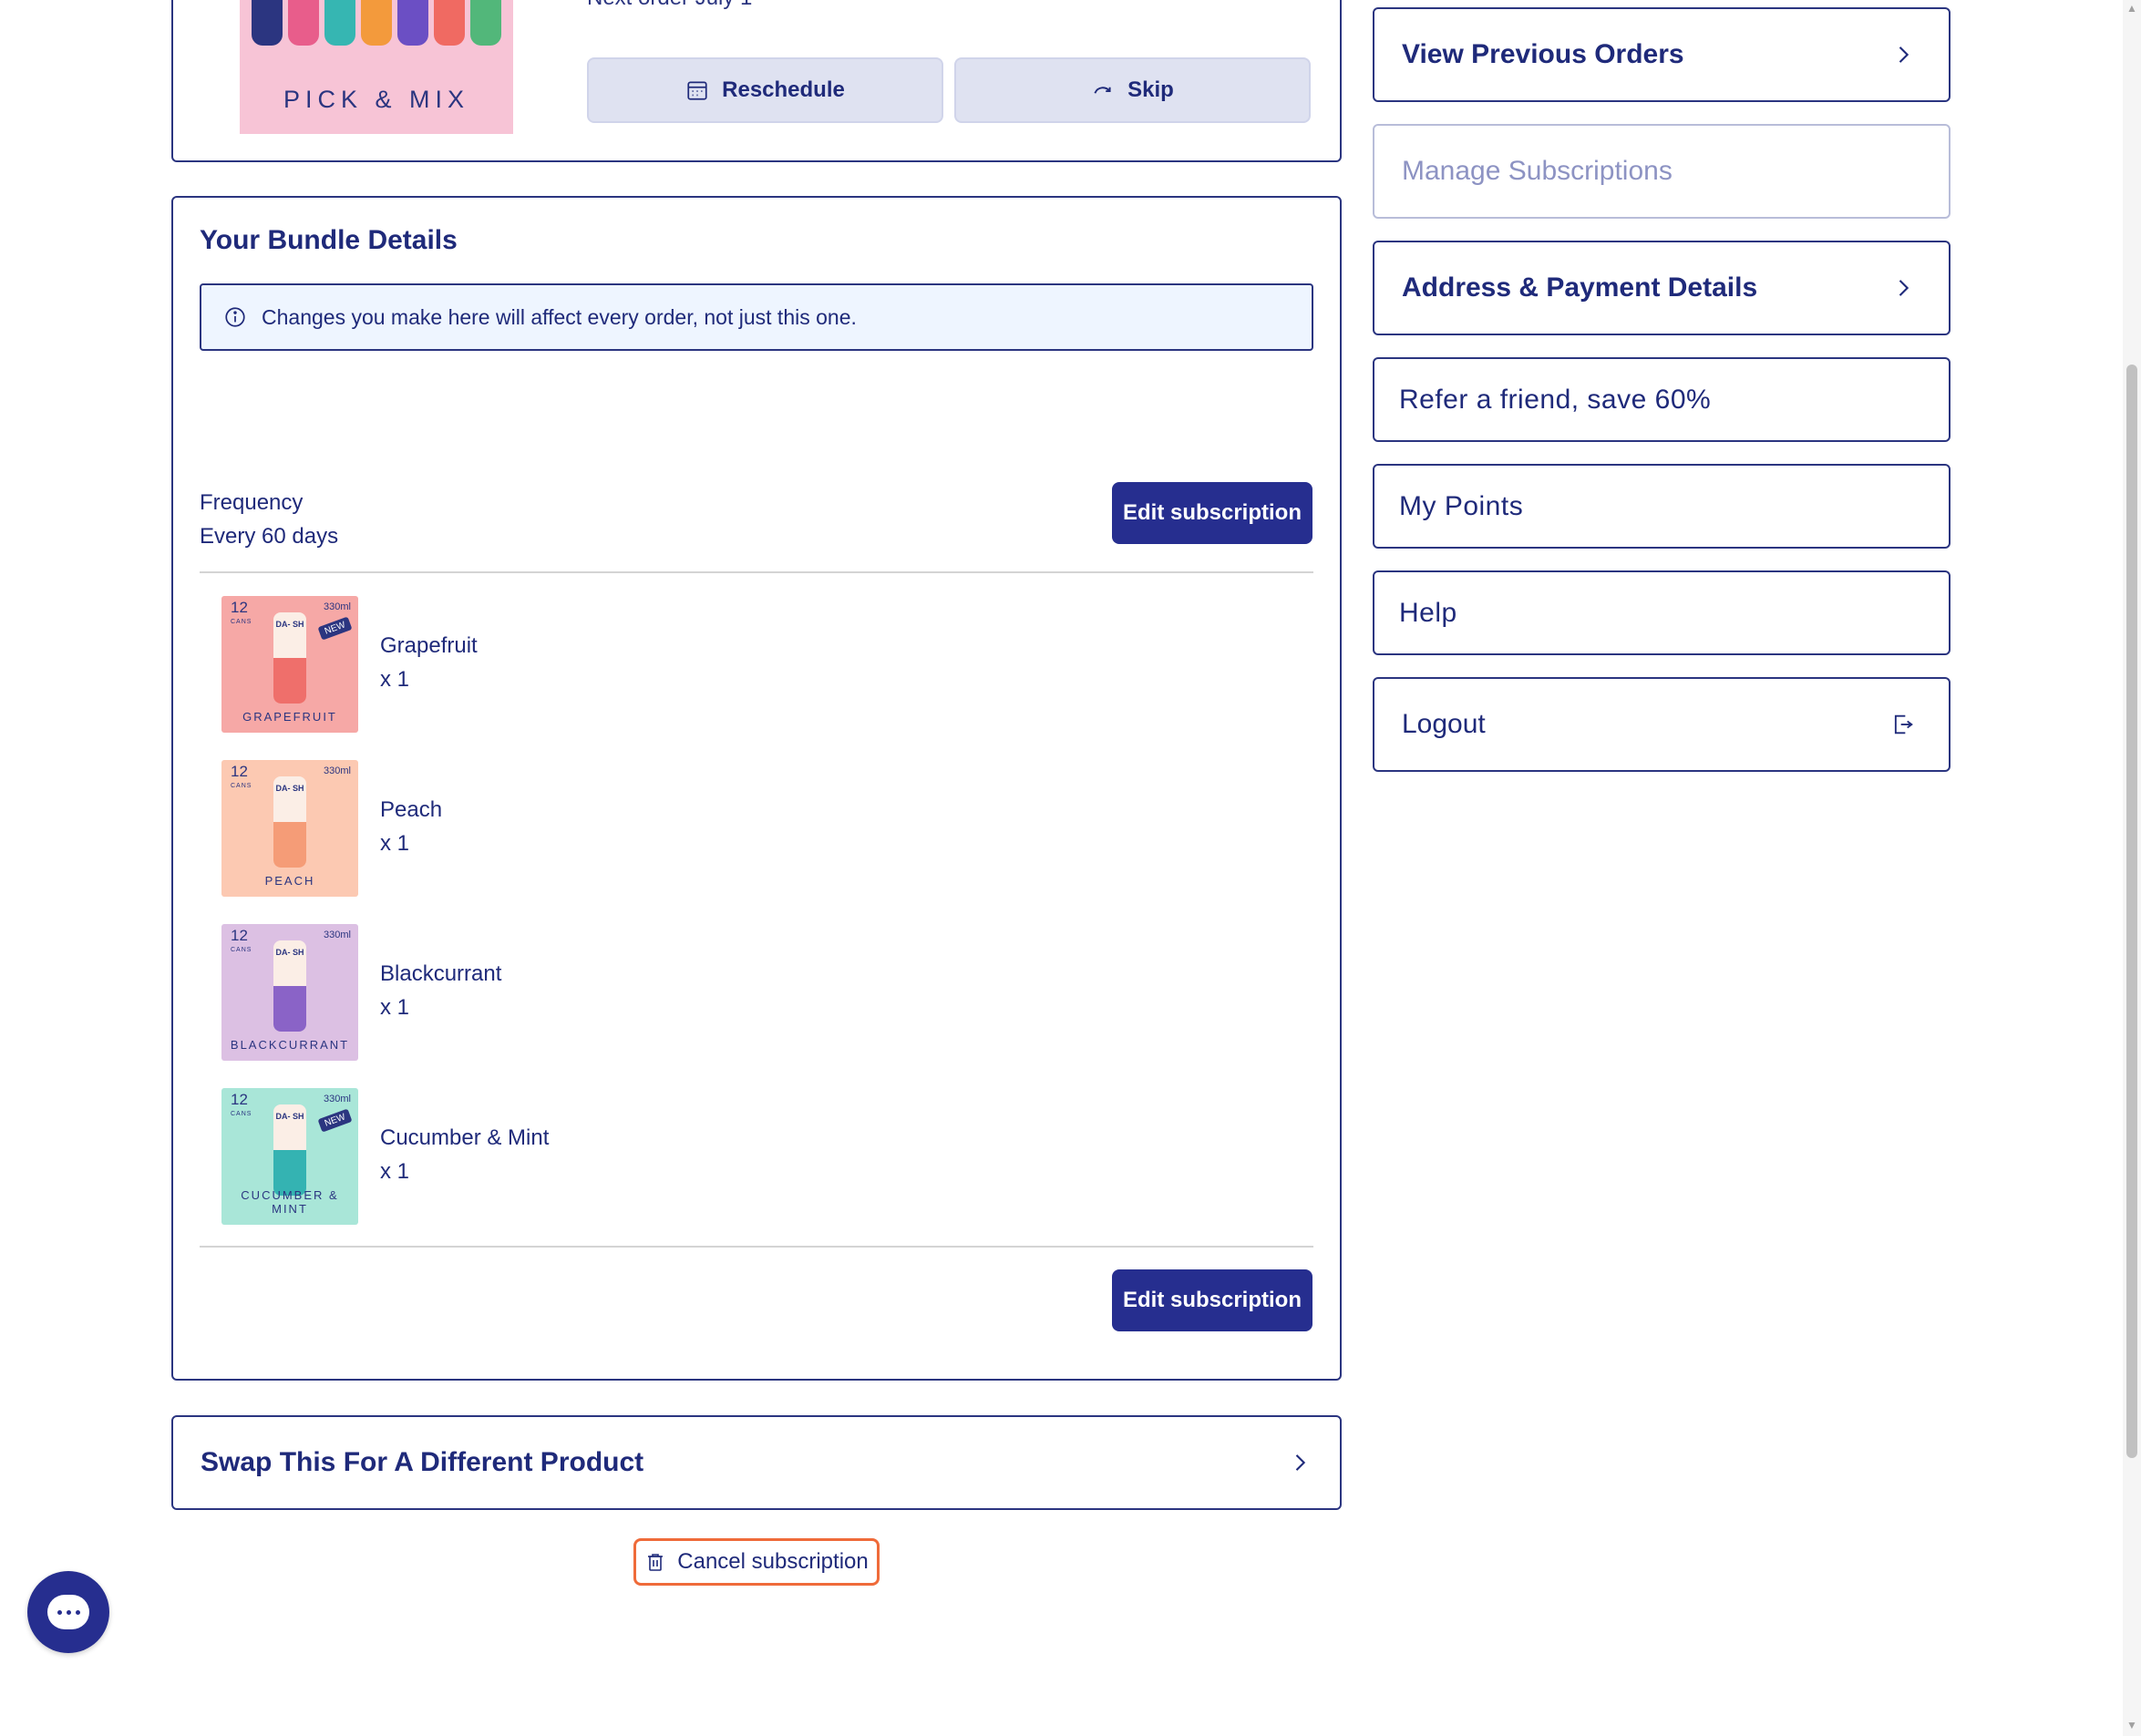 The width and height of the screenshot is (2141, 1736). I want to click on refer-label: Refer a friend, save 60%, so click(1555, 399).